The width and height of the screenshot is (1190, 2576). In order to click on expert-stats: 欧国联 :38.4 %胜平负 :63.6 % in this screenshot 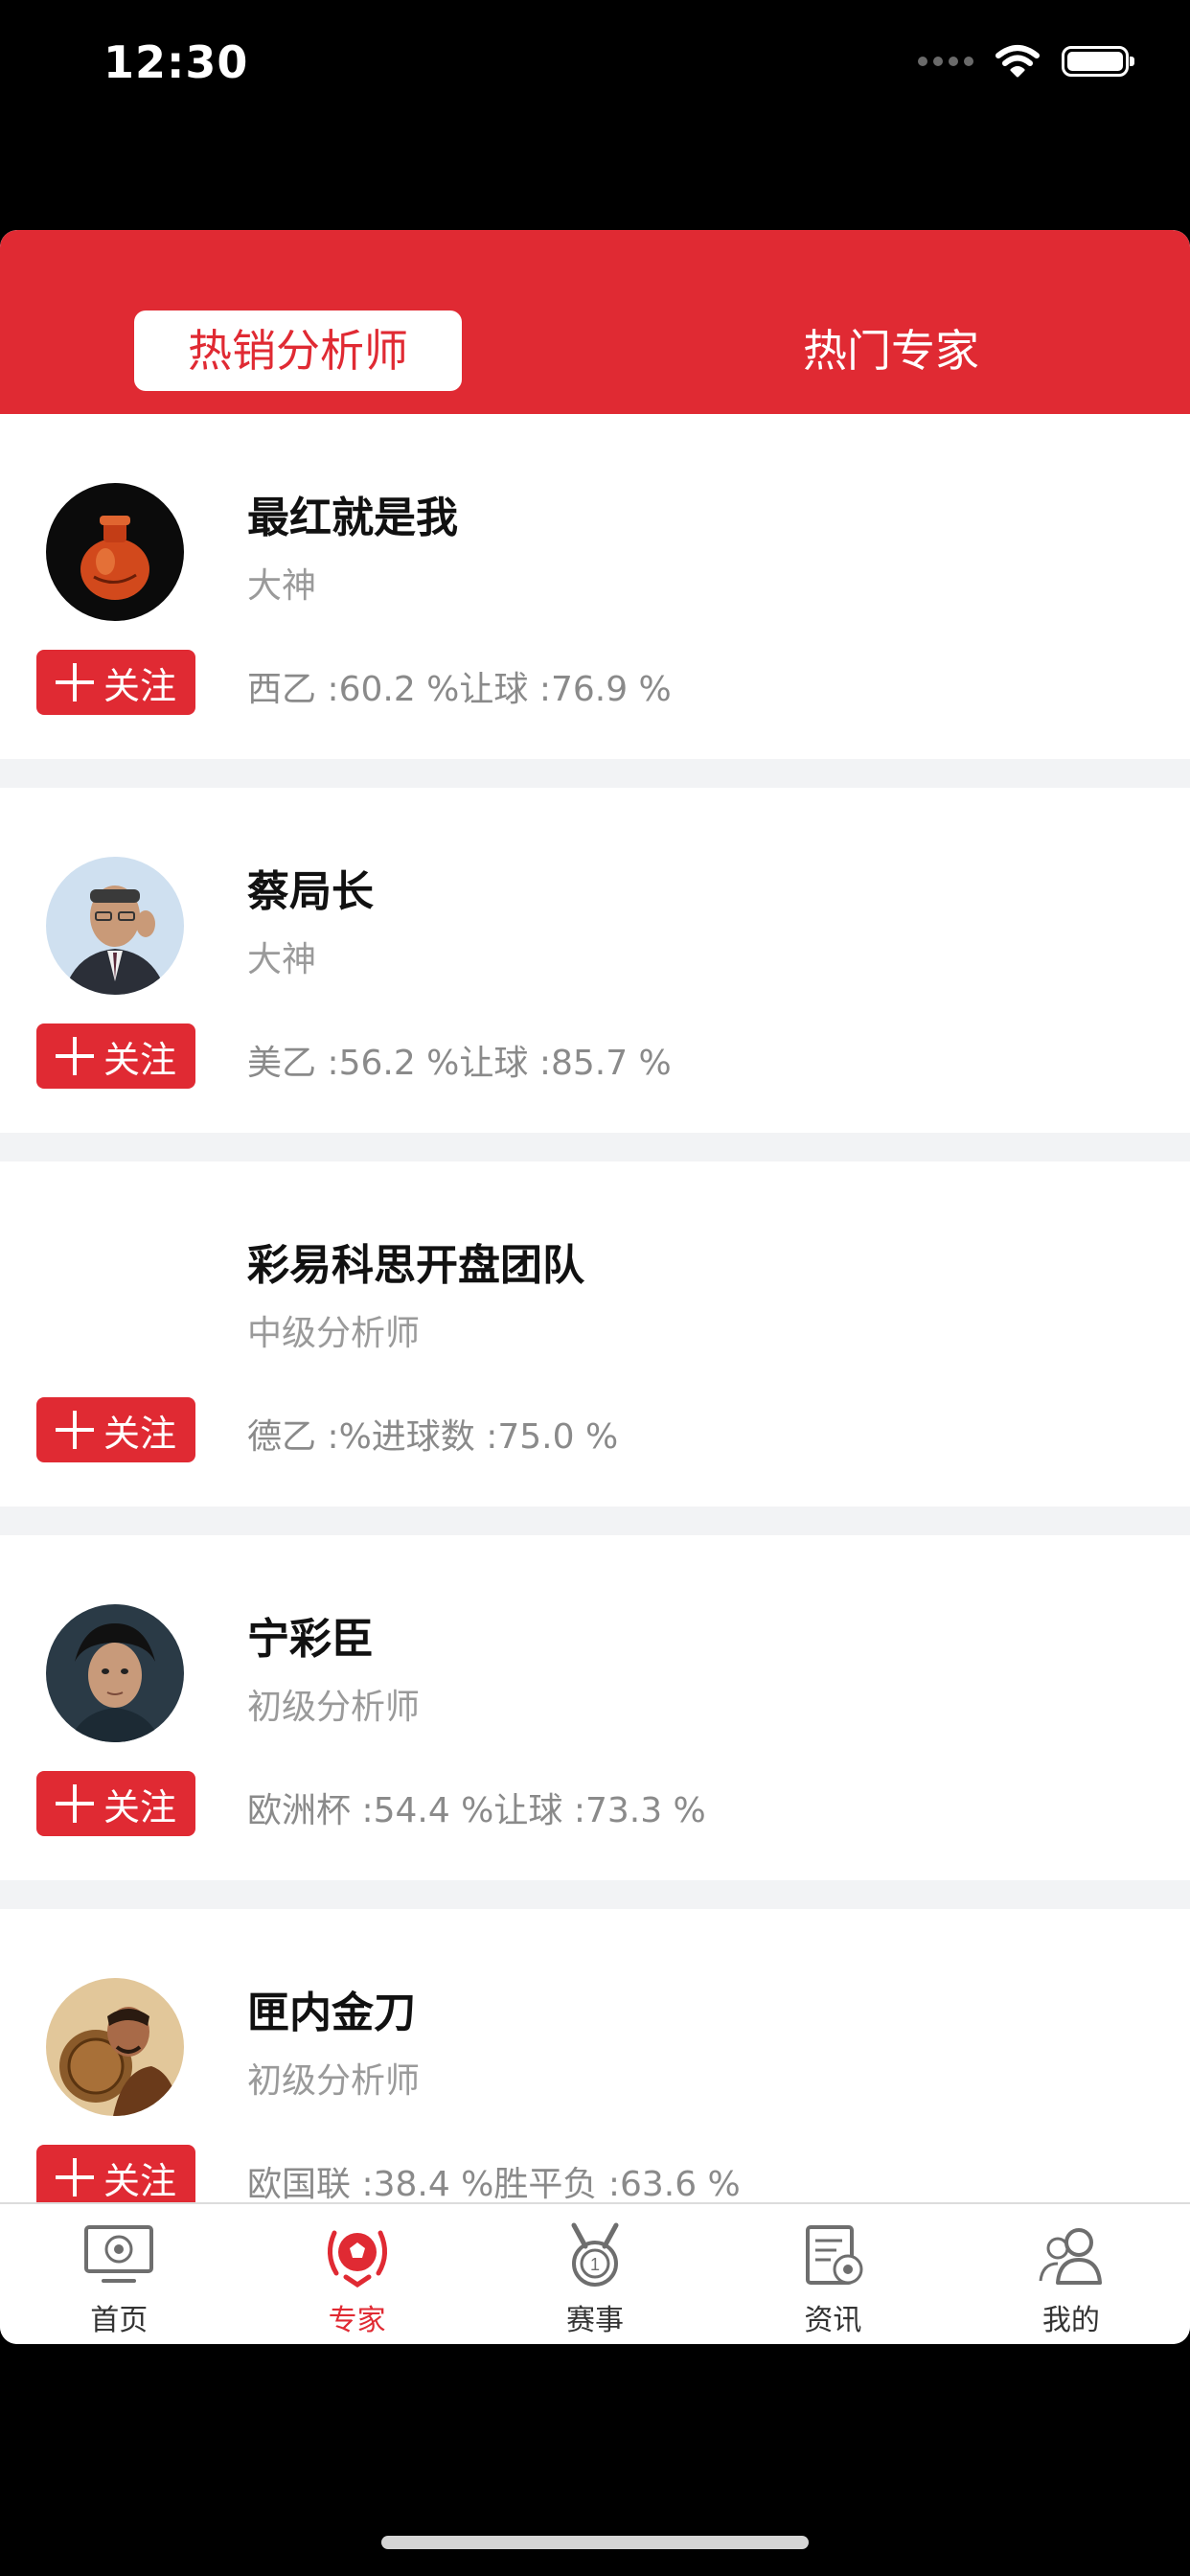, I will do `click(494, 2184)`.